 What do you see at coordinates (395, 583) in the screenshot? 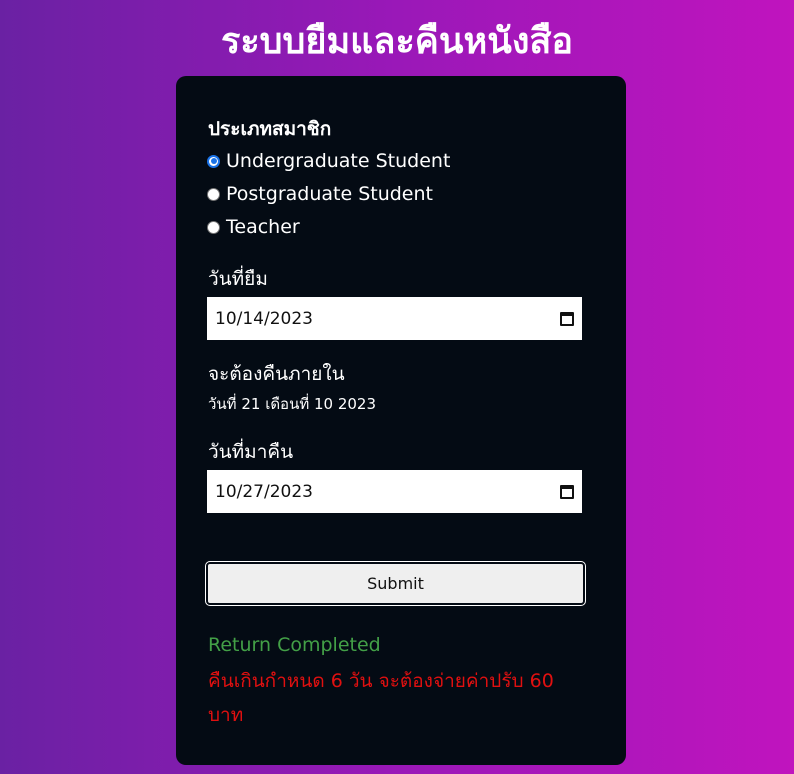
I see `submit-button: Submit` at bounding box center [395, 583].